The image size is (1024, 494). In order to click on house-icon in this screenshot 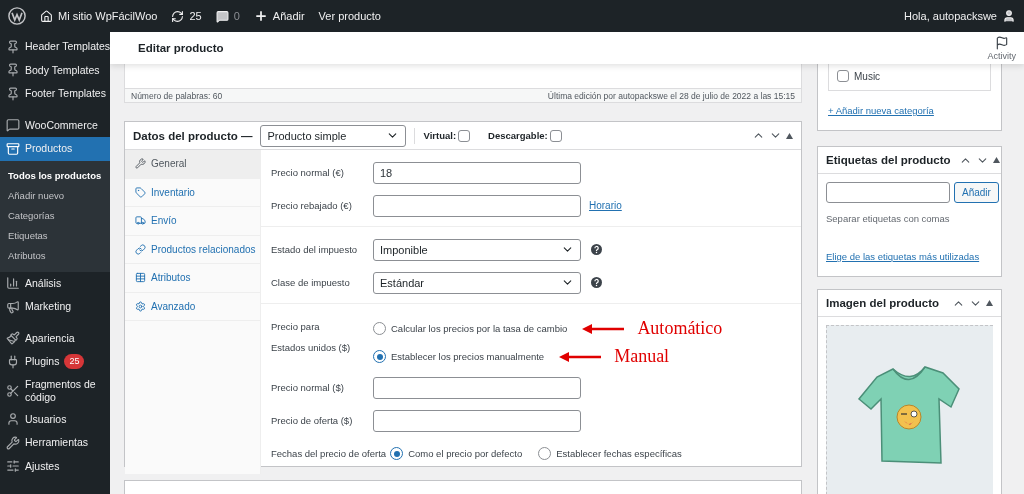, I will do `click(46, 16)`.